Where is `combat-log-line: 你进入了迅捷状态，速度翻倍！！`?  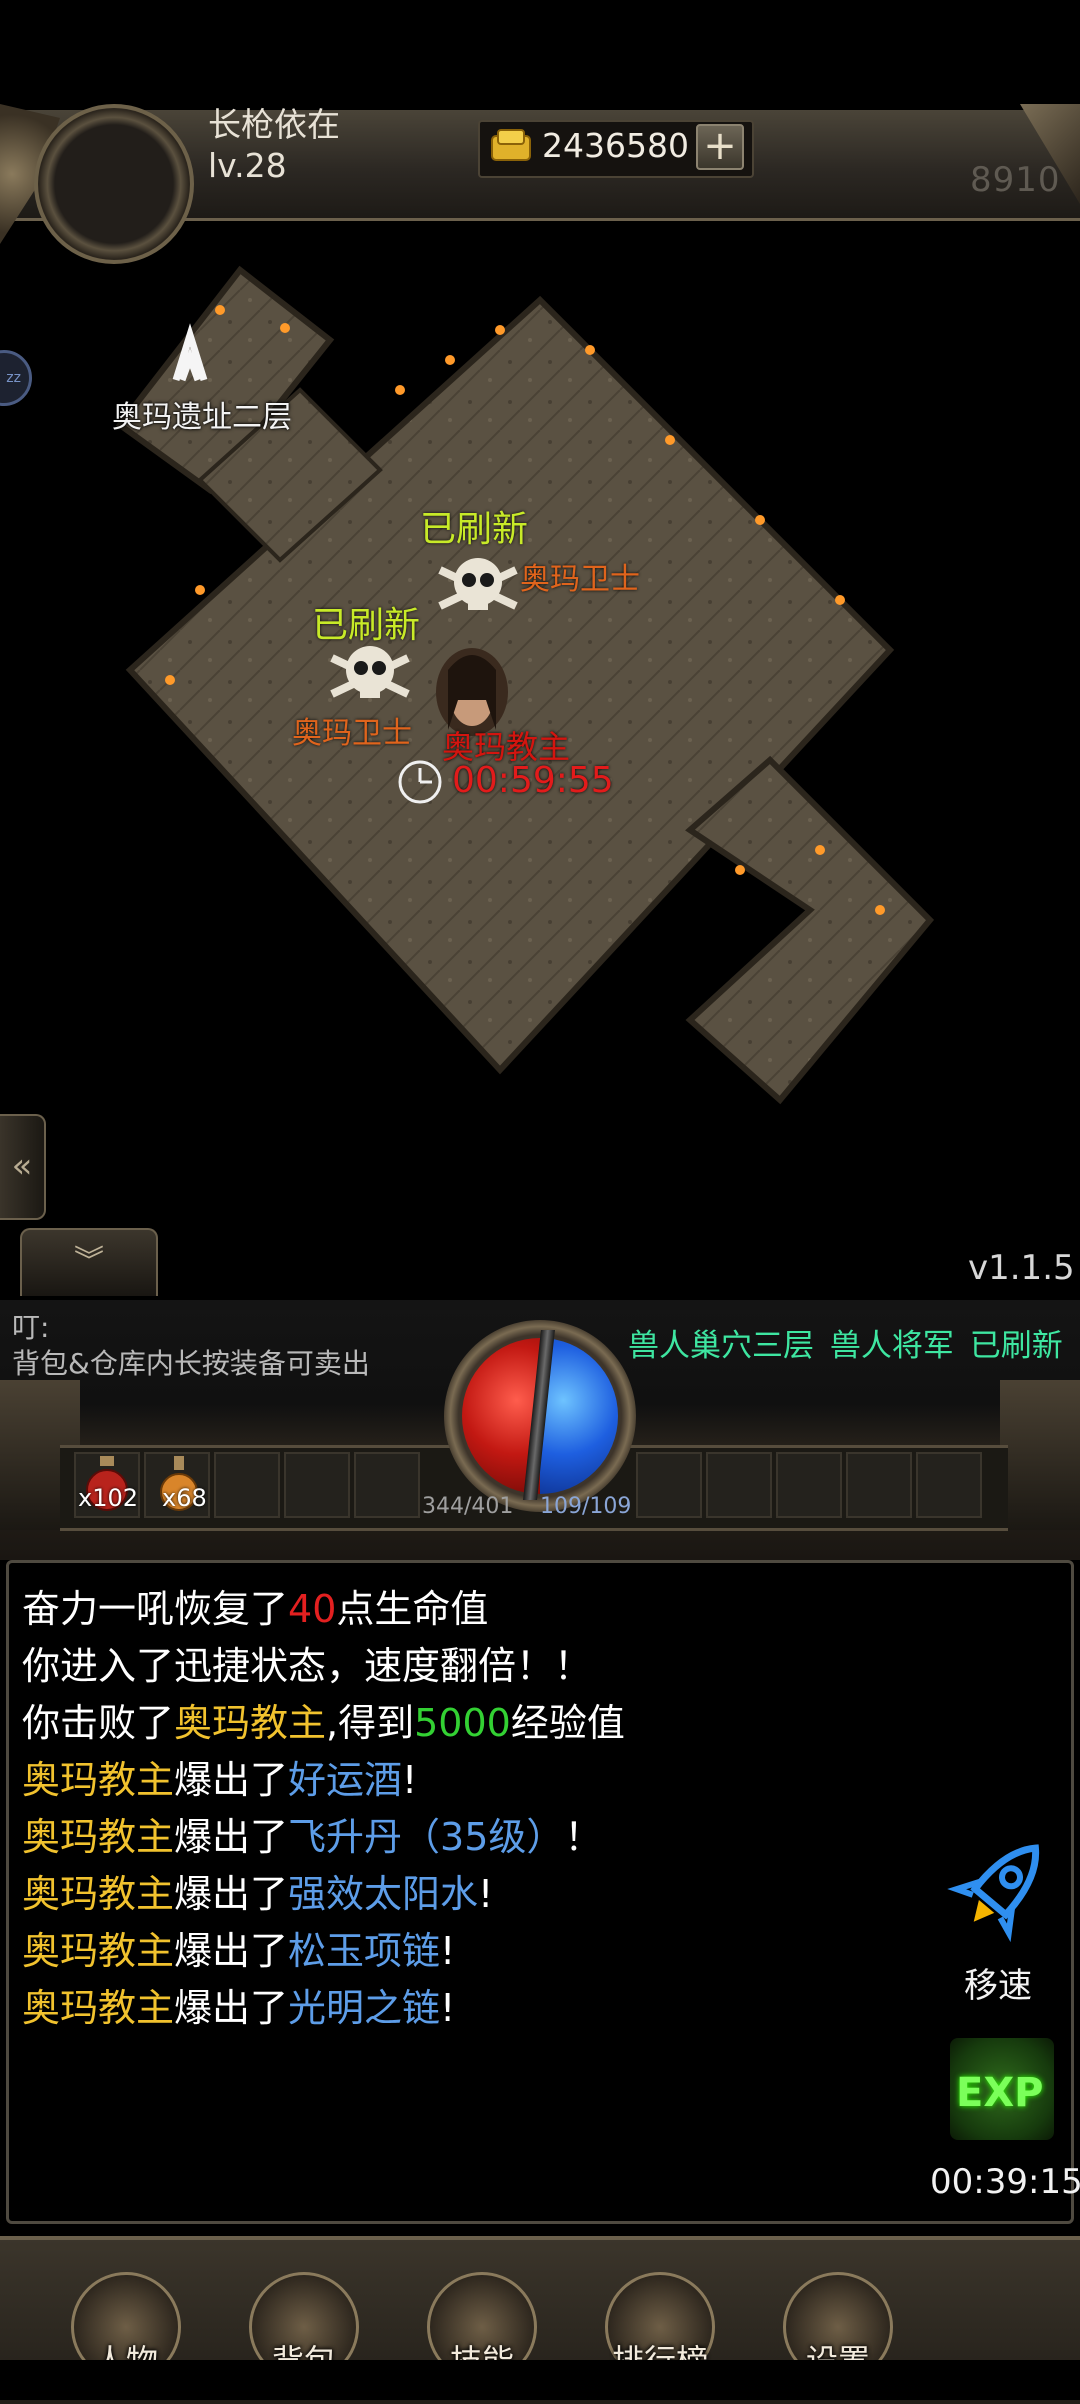 combat-log-line: 你进入了迅捷状态，速度翻倍！！ is located at coordinates (307, 1662).